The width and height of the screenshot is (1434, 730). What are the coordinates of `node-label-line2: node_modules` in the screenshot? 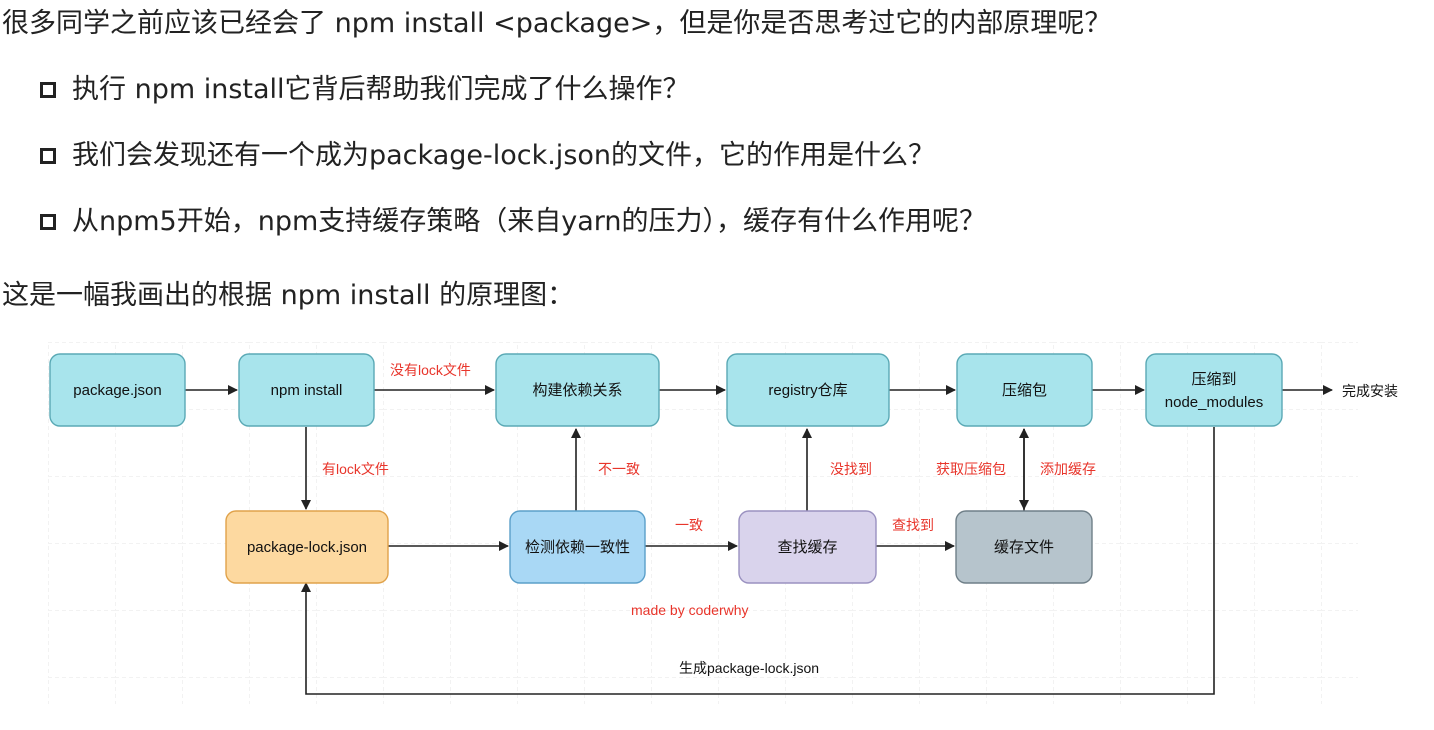 It's located at (1214, 402).